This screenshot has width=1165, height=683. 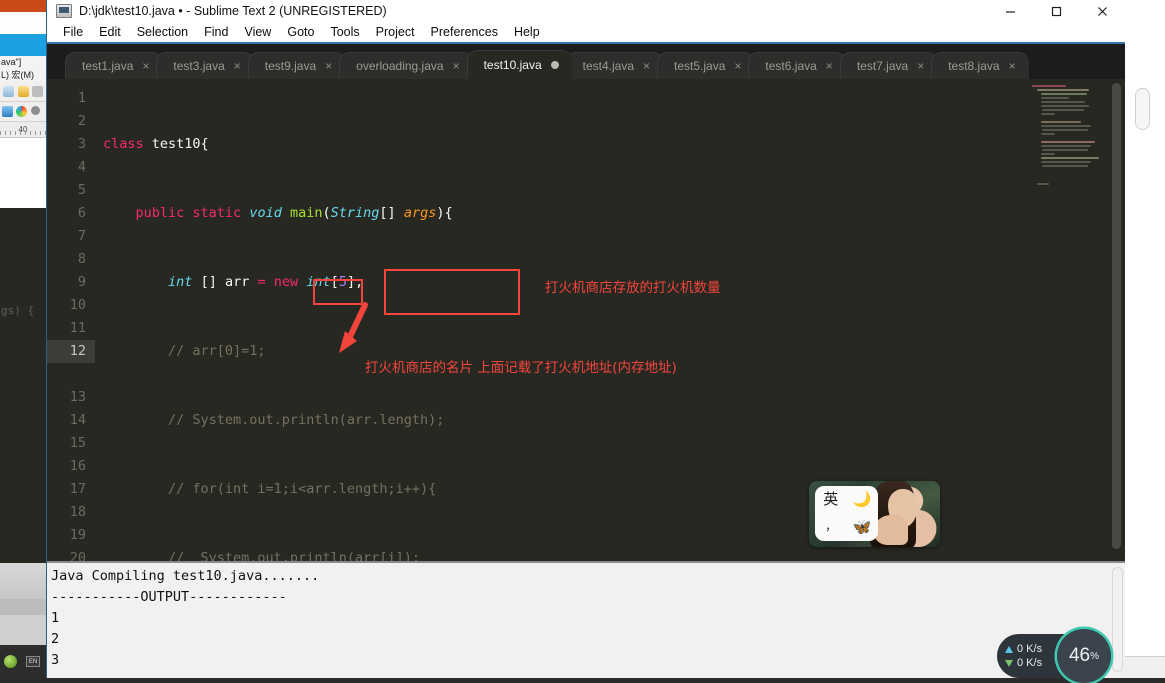 I want to click on background-window-right, so click(x=1145, y=339).